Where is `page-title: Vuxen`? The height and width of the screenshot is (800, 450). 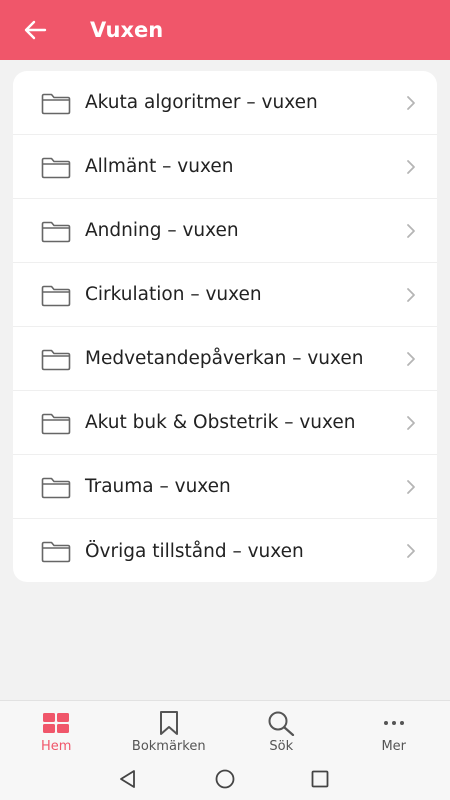 page-title: Vuxen is located at coordinates (127, 30).